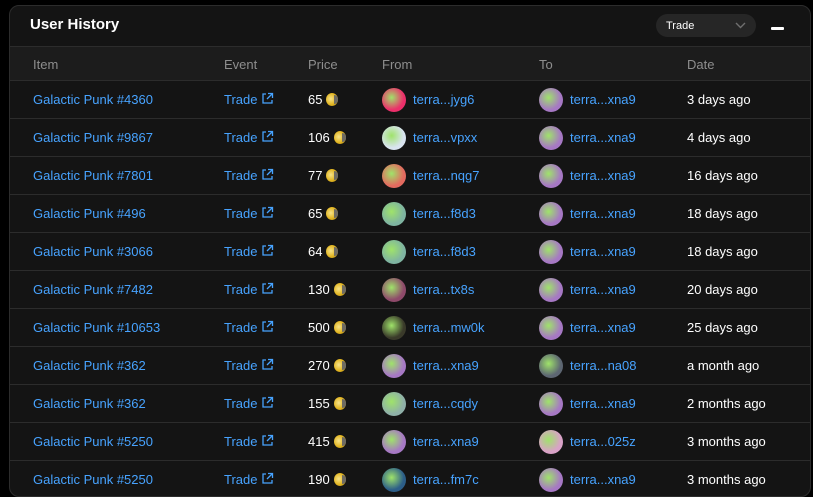 This screenshot has height=497, width=813. What do you see at coordinates (449, 327) in the screenshot?
I see `from-address-link: terra...mw0k` at bounding box center [449, 327].